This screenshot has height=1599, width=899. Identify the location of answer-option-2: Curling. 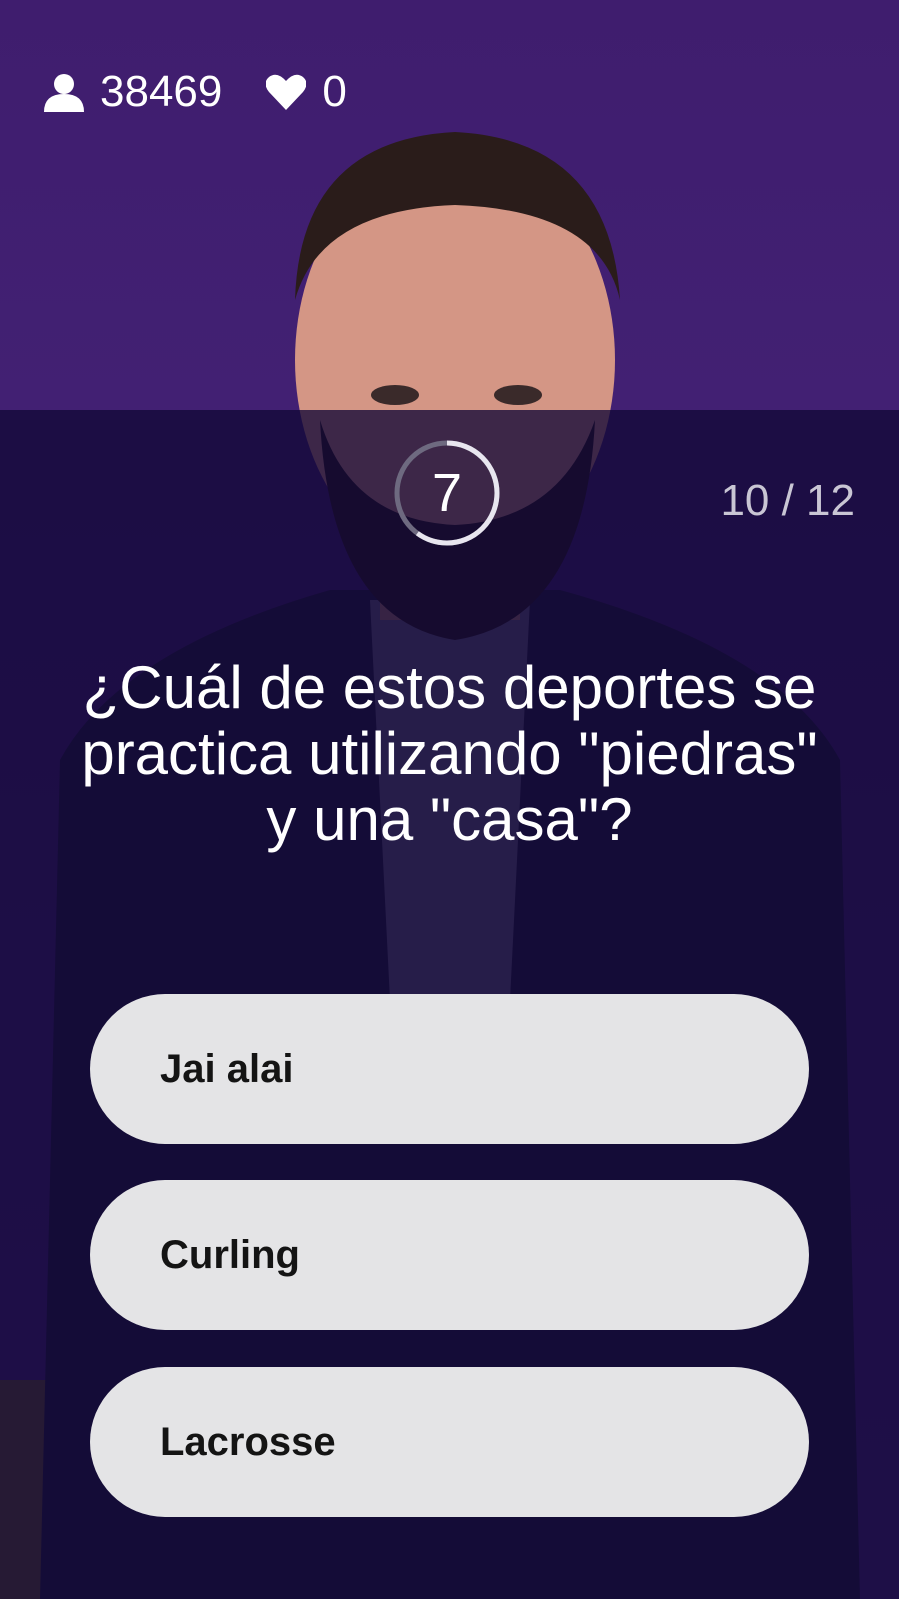
(449, 1255).